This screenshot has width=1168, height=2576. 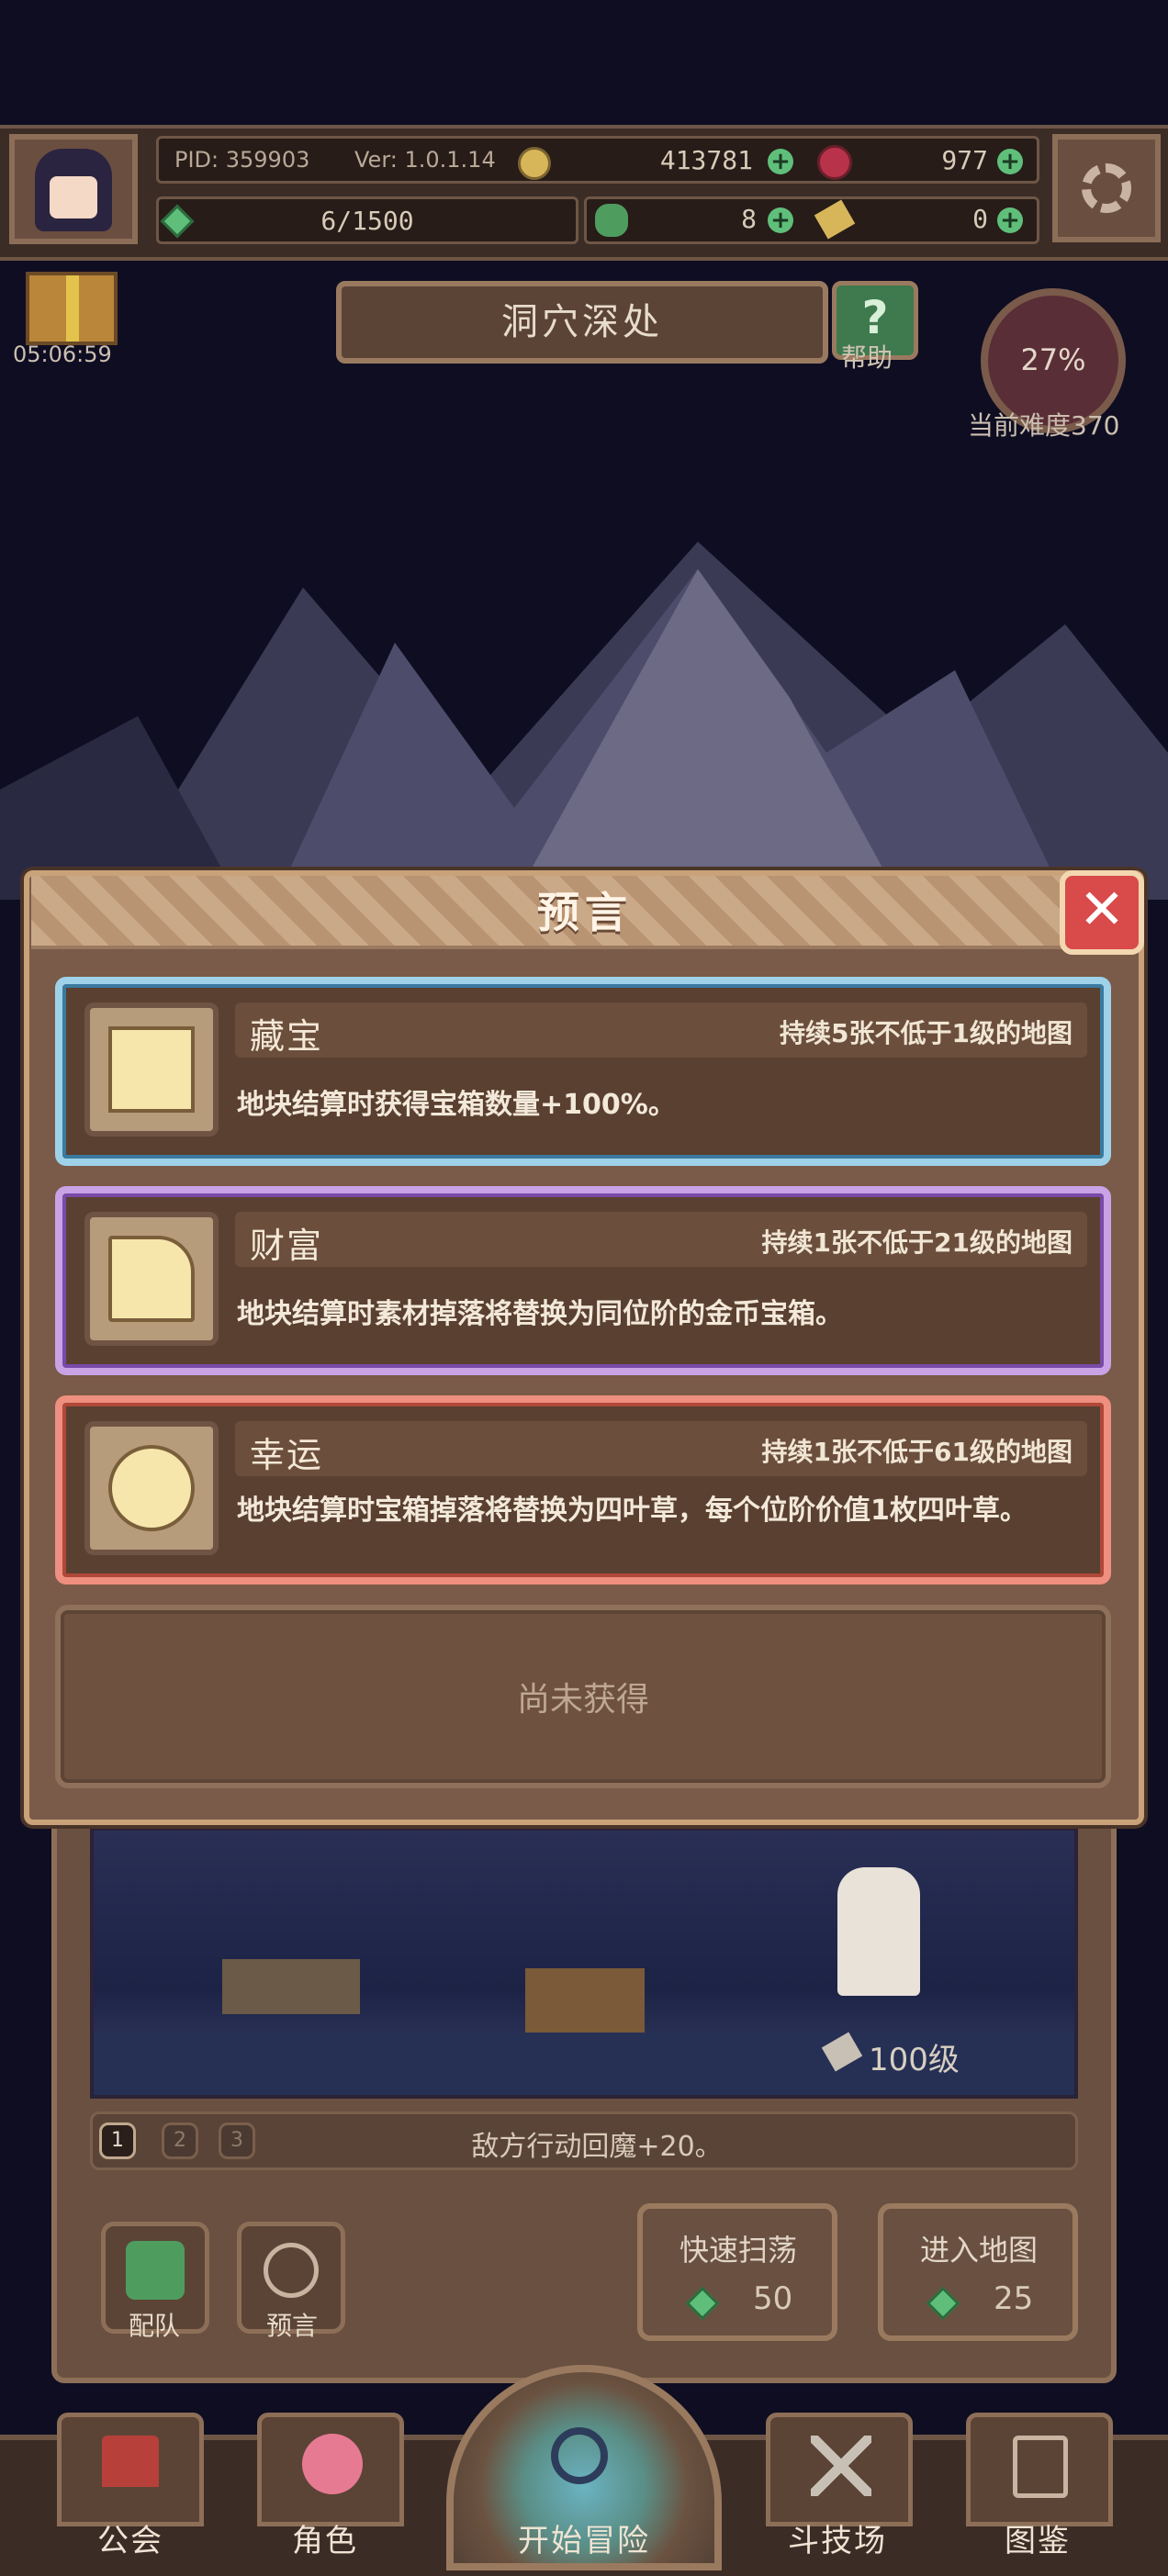 I want to click on nav-character-label: 角色, so click(x=325, y=2541).